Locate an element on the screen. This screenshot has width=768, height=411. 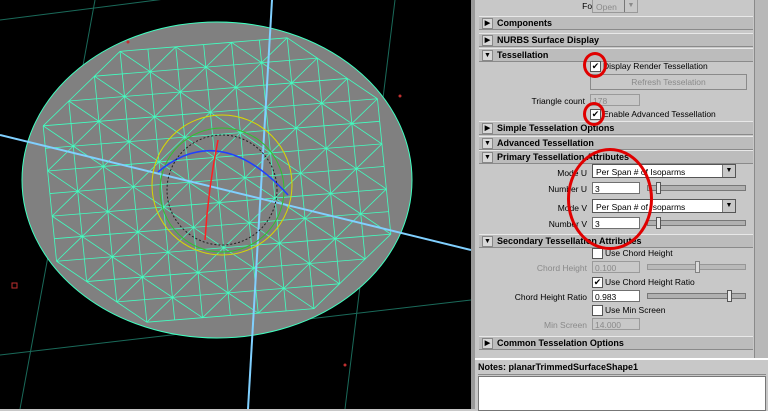
notes-title: Notes: planarTrimmedSurfaceShape1 is located at coordinates (622, 368).